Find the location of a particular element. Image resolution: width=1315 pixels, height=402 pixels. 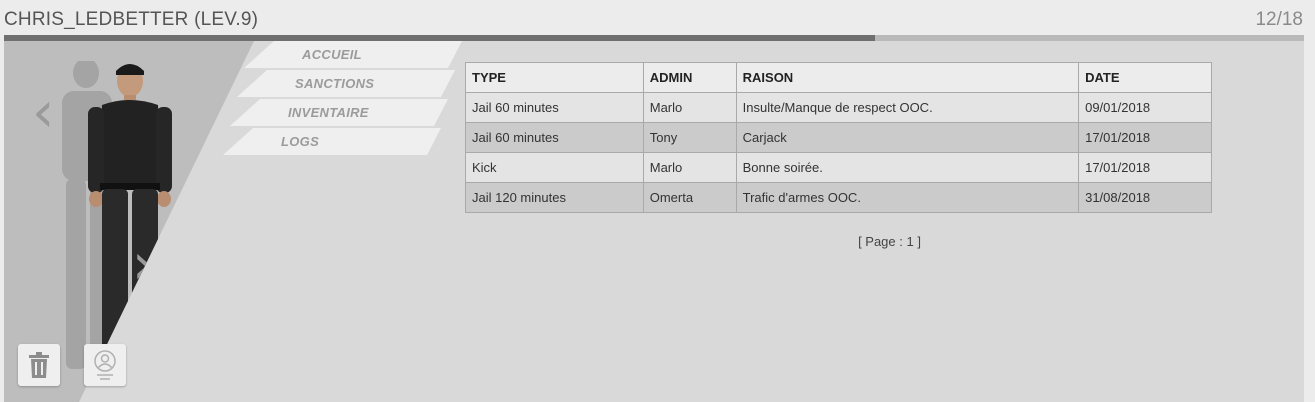

character-image is located at coordinates (117, 220).